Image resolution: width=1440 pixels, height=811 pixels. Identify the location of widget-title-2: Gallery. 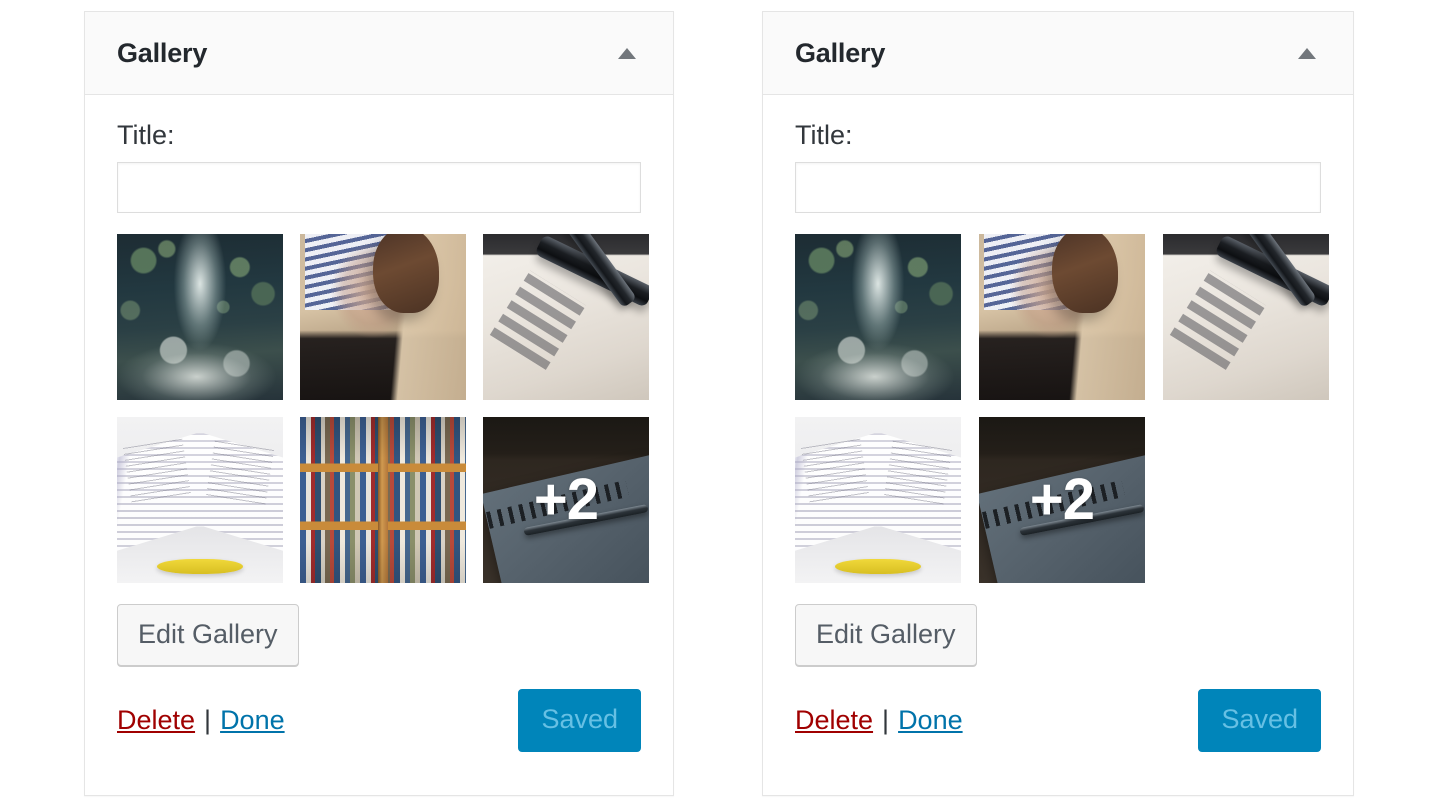
(840, 52).